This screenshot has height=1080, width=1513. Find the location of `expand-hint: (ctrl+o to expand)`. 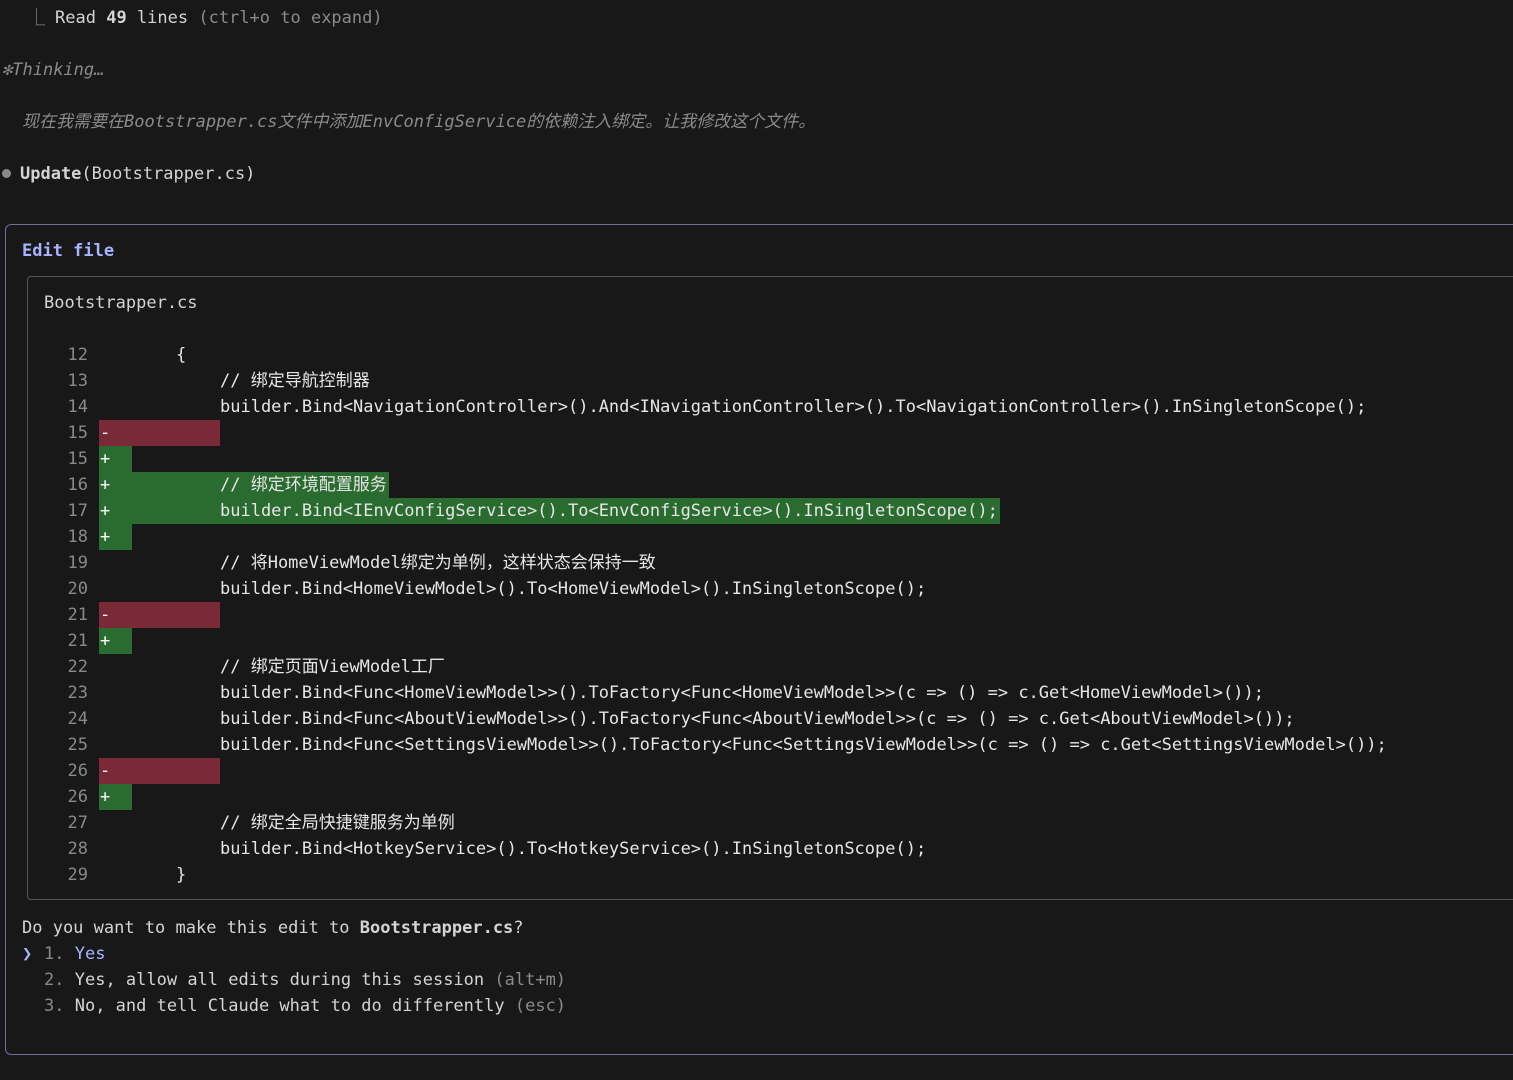

expand-hint: (ctrl+o to expand) is located at coordinates (290, 18).